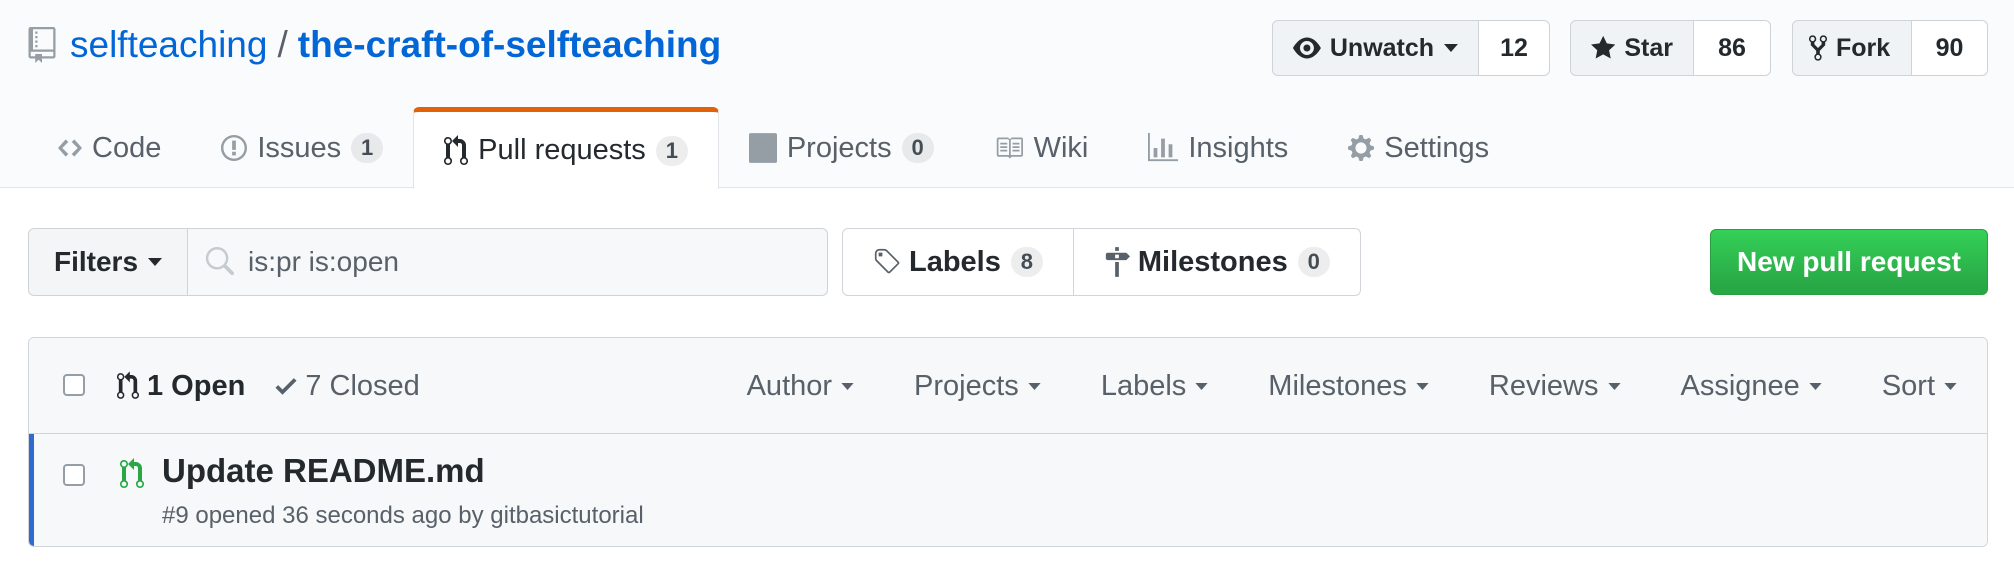  Describe the element at coordinates (671, 150) in the screenshot. I see `pull-requests-counter: 1` at that location.